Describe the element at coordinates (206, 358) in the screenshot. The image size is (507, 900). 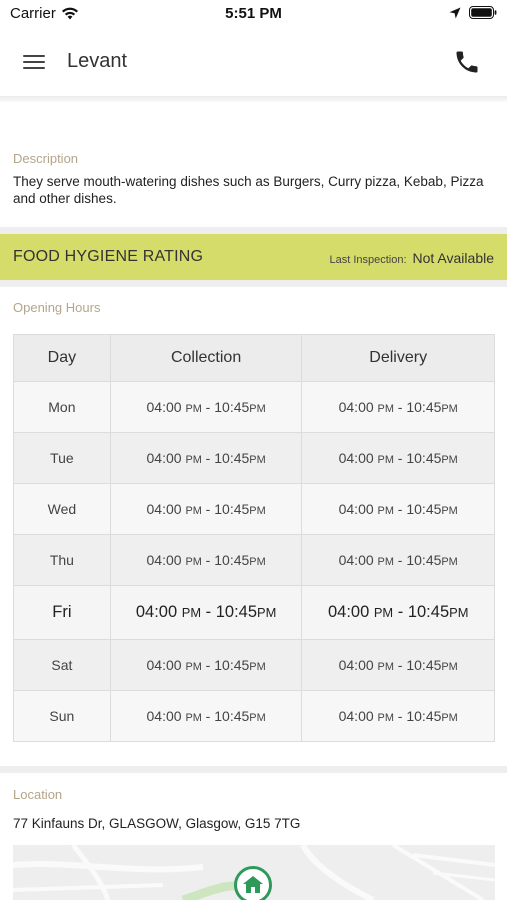
I see `column-header-collection: Collection` at that location.